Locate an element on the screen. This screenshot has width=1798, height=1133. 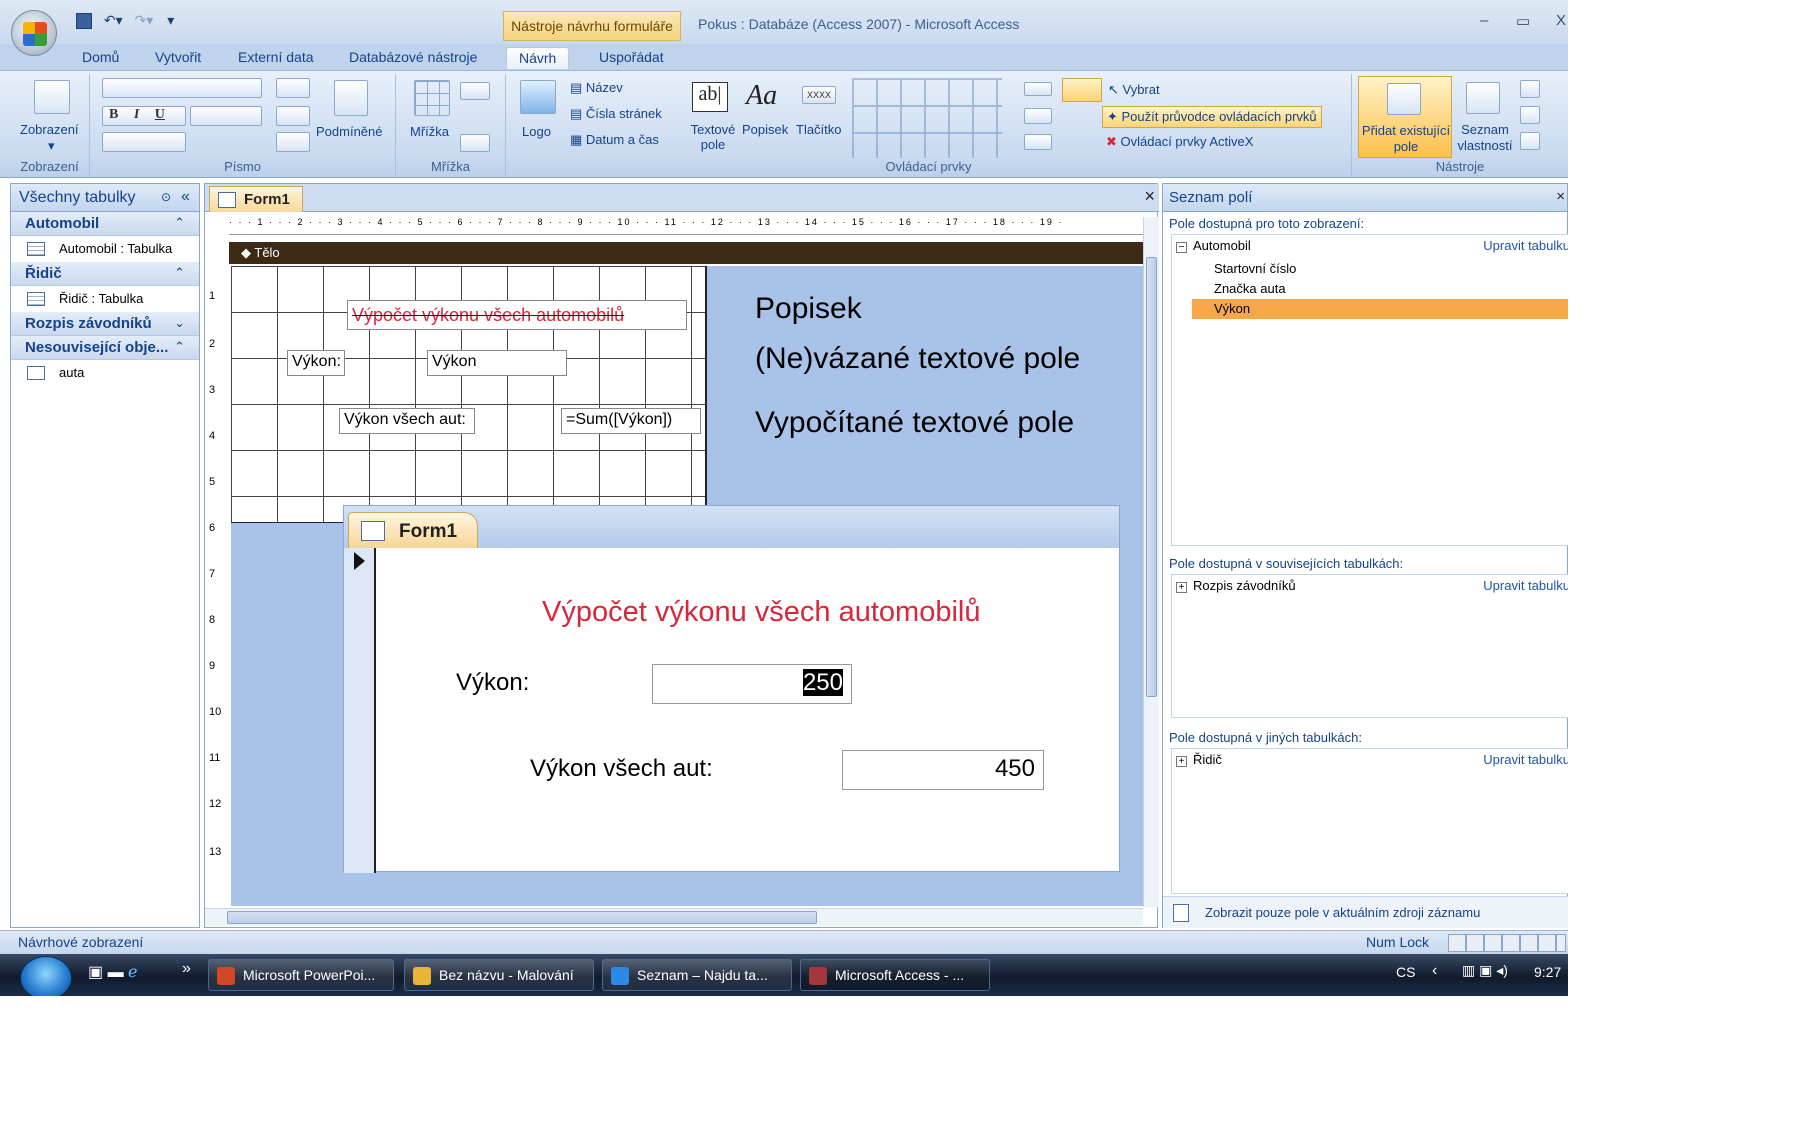
pridat-pole-button: Přidat existující pole is located at coordinates (1405, 117).